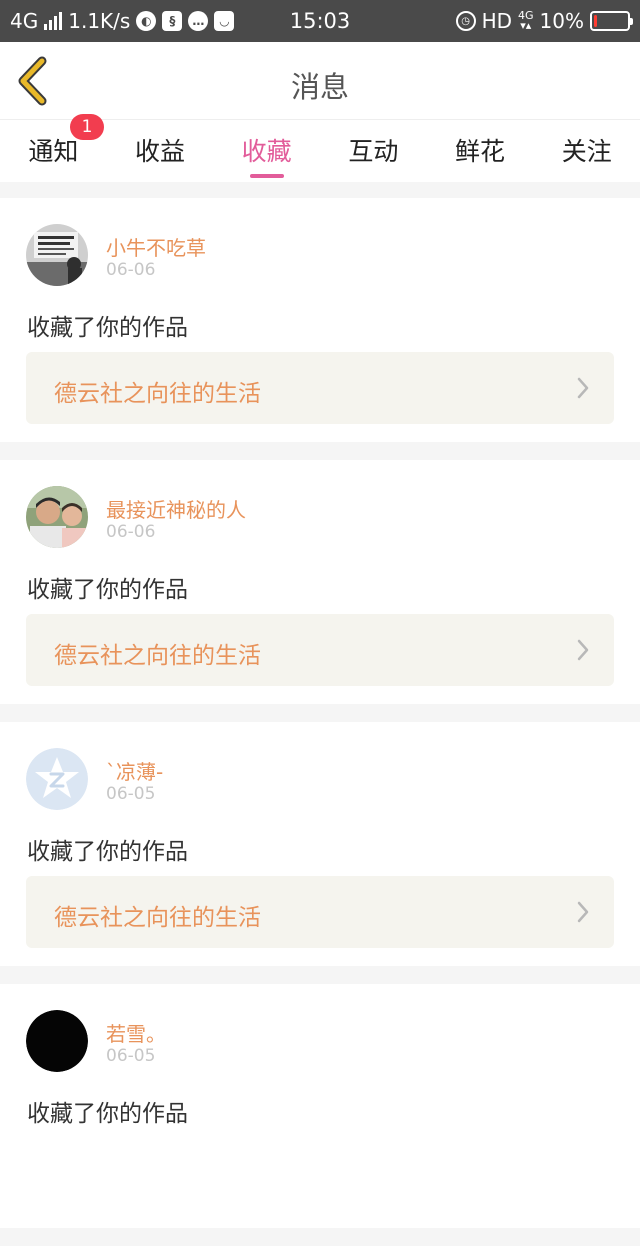  Describe the element at coordinates (319, 87) in the screenshot. I see `page-title: 消息` at that location.